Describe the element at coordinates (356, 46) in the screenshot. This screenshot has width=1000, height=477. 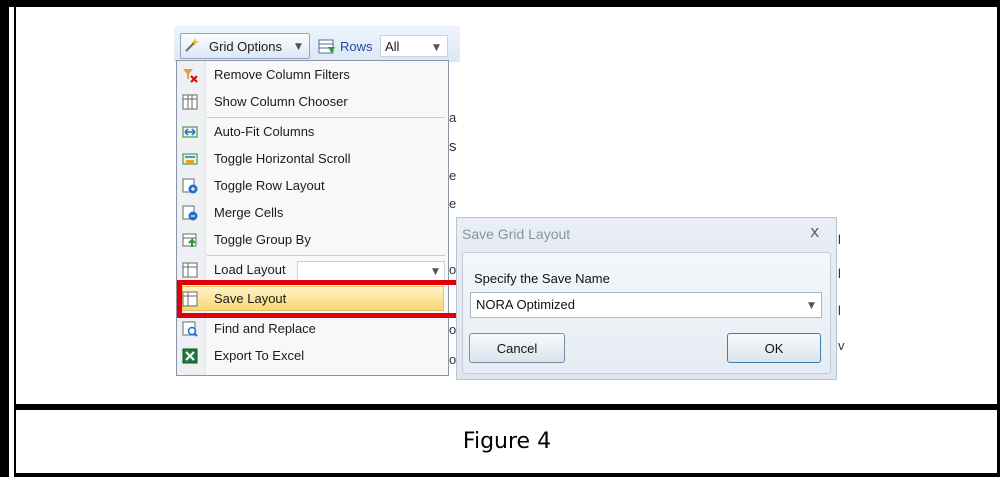
I see `rows-label: Rows` at that location.